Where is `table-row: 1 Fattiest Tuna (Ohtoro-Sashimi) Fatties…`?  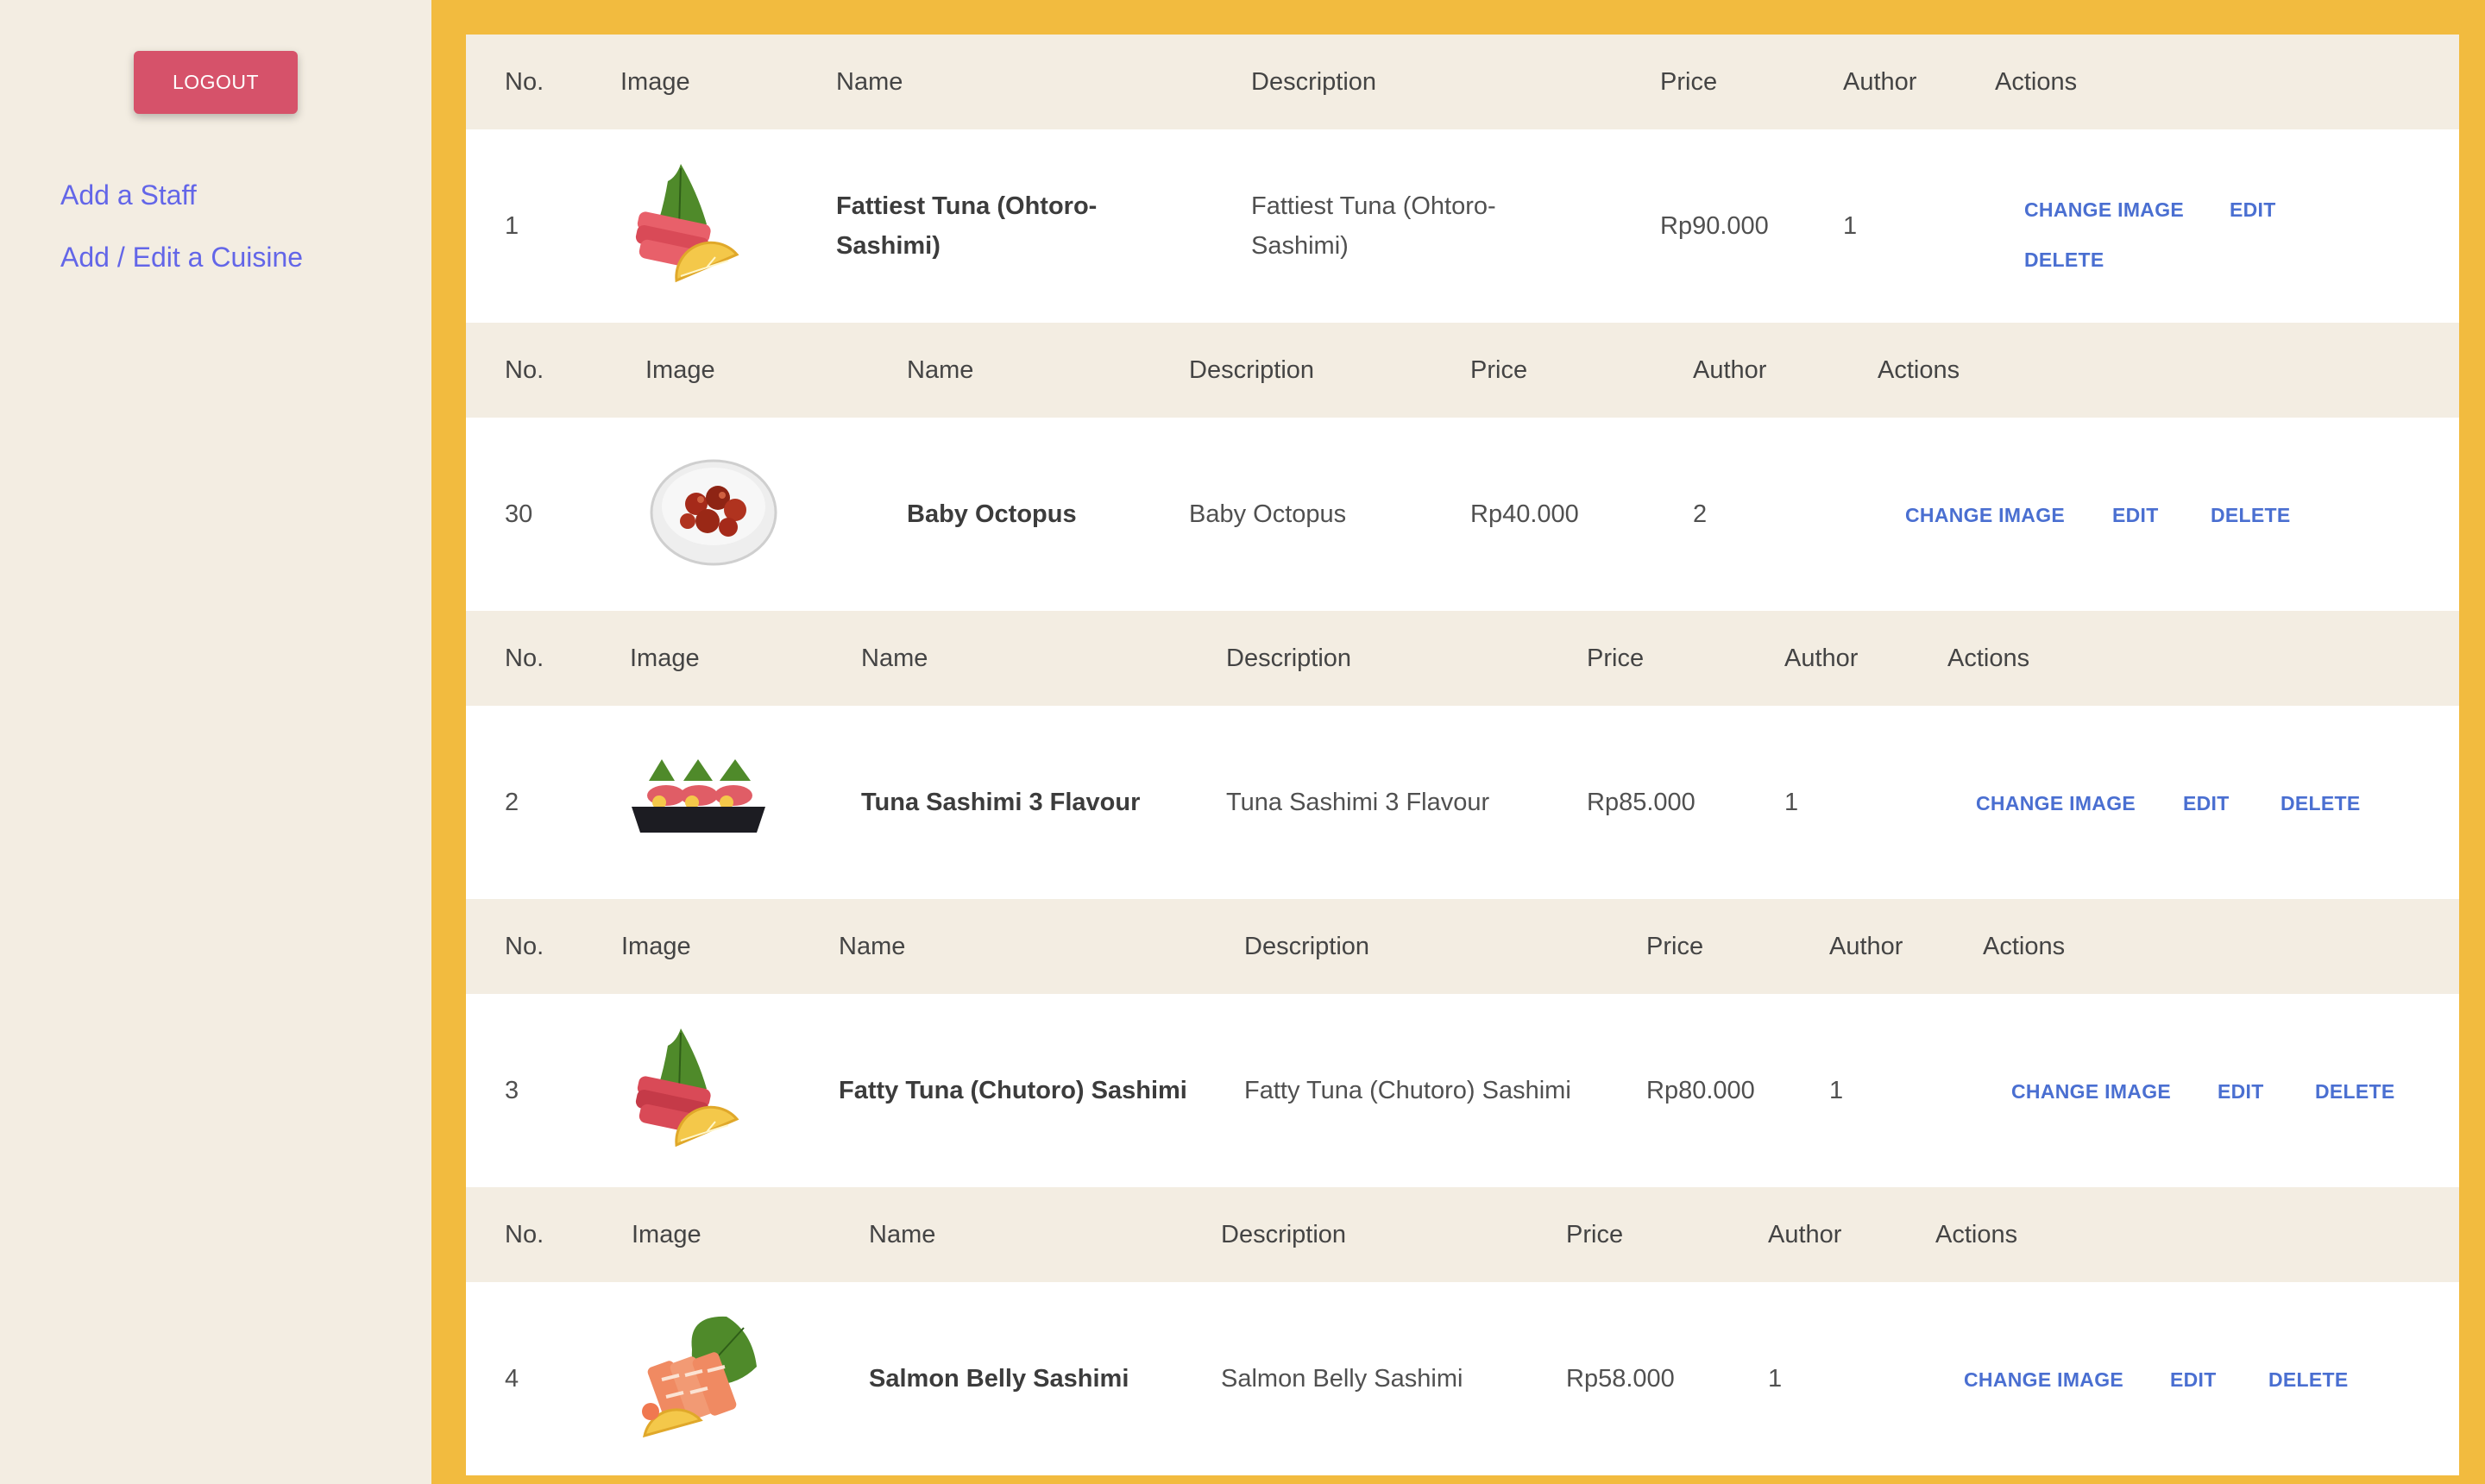 table-row: 1 Fattiest Tuna (Ohtoro-Sashimi) Fatties… is located at coordinates (1463, 226).